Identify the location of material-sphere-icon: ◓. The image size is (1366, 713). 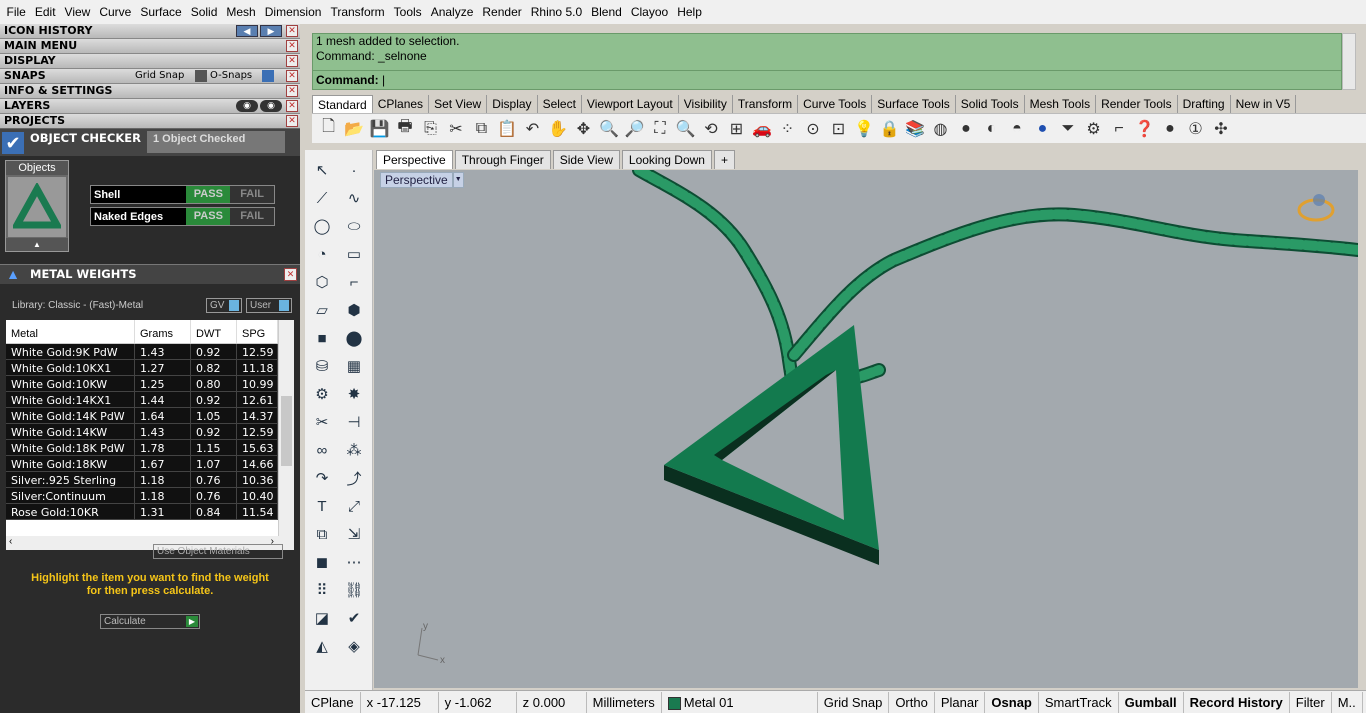
(1017, 129).